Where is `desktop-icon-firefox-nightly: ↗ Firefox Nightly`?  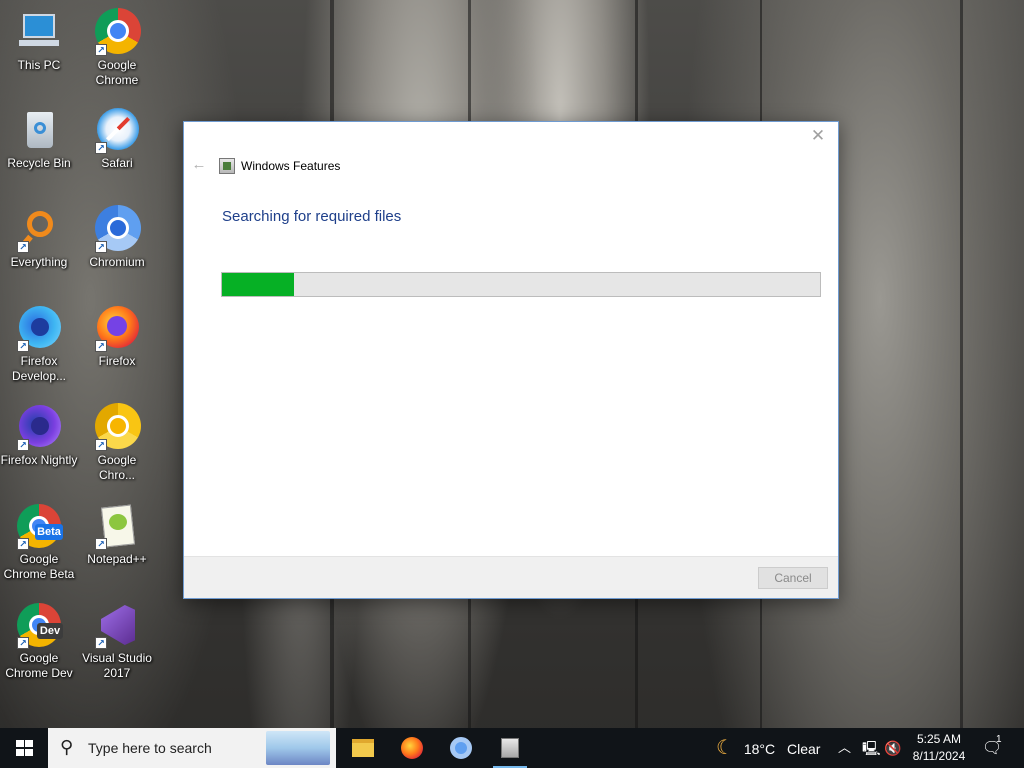 desktop-icon-firefox-nightly: ↗ Firefox Nightly is located at coordinates (39, 435).